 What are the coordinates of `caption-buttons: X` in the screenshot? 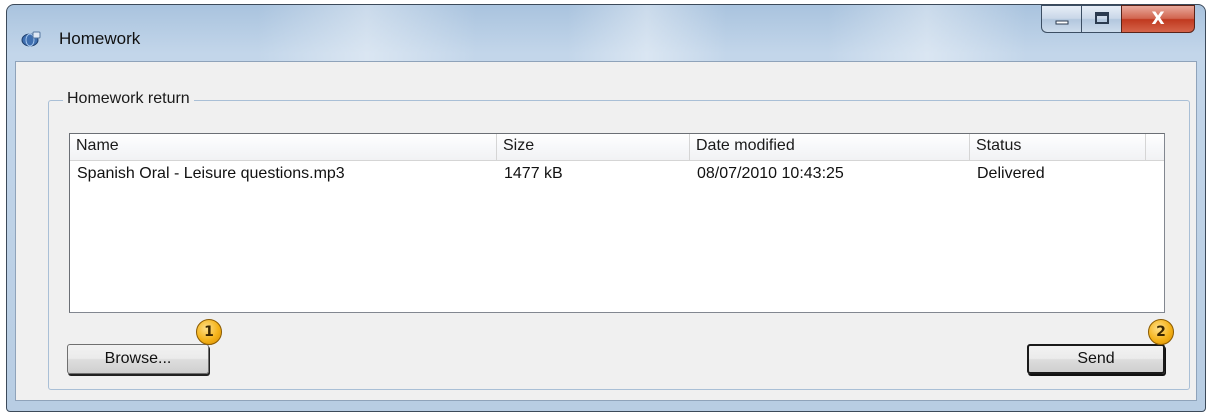 It's located at (1118, 20).